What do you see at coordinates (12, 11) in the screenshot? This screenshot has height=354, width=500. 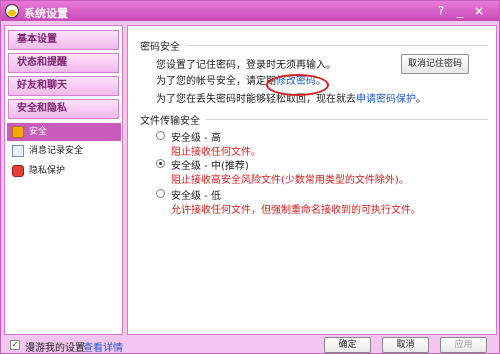 I see `qq-penguin-icon` at bounding box center [12, 11].